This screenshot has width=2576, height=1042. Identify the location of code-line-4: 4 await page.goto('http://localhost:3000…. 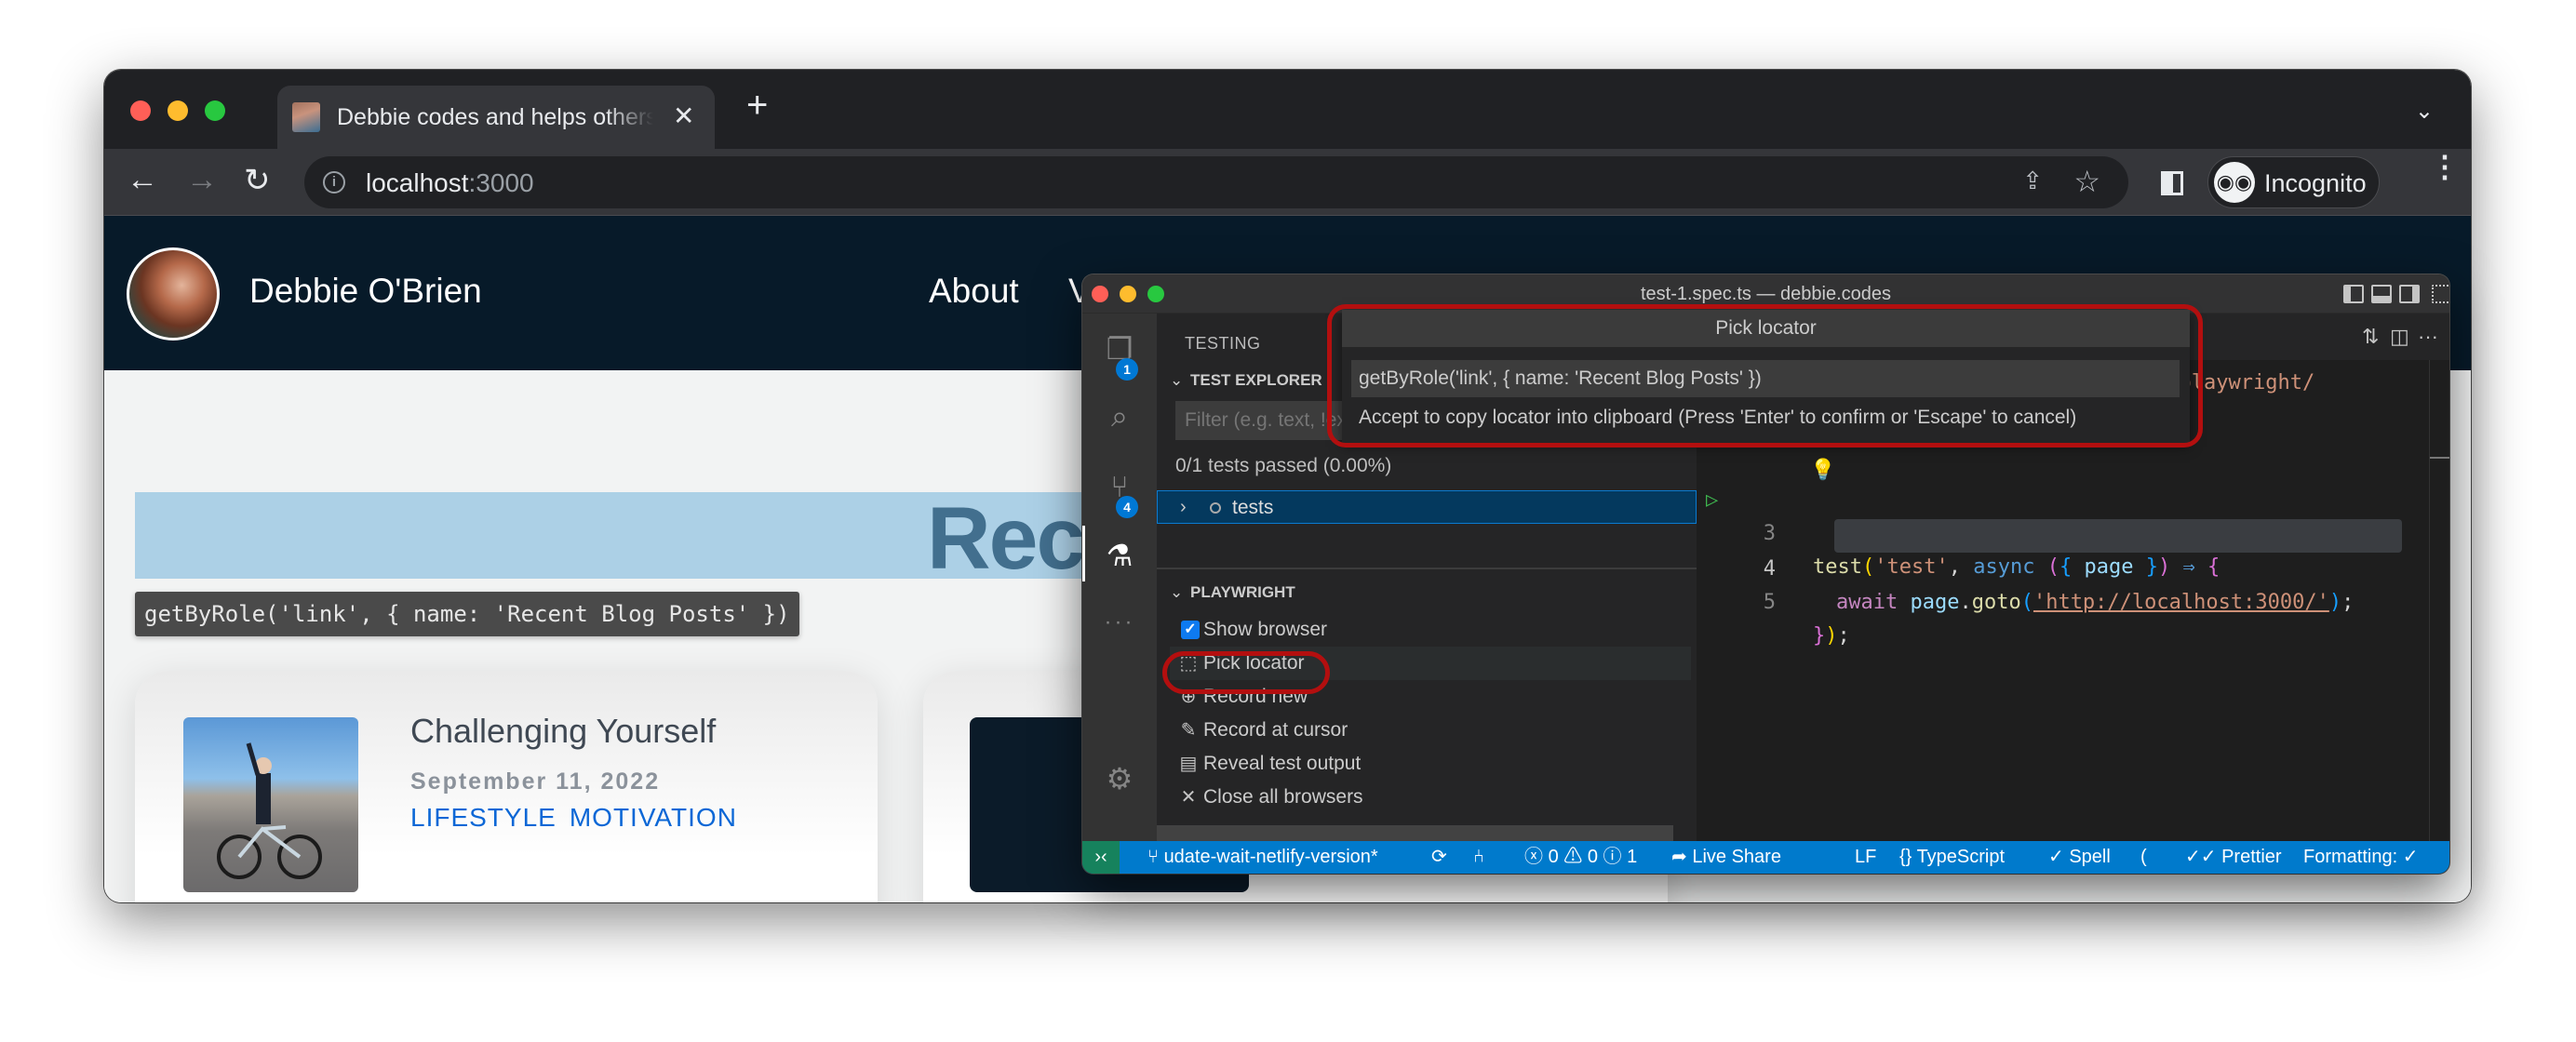
(2073, 567).